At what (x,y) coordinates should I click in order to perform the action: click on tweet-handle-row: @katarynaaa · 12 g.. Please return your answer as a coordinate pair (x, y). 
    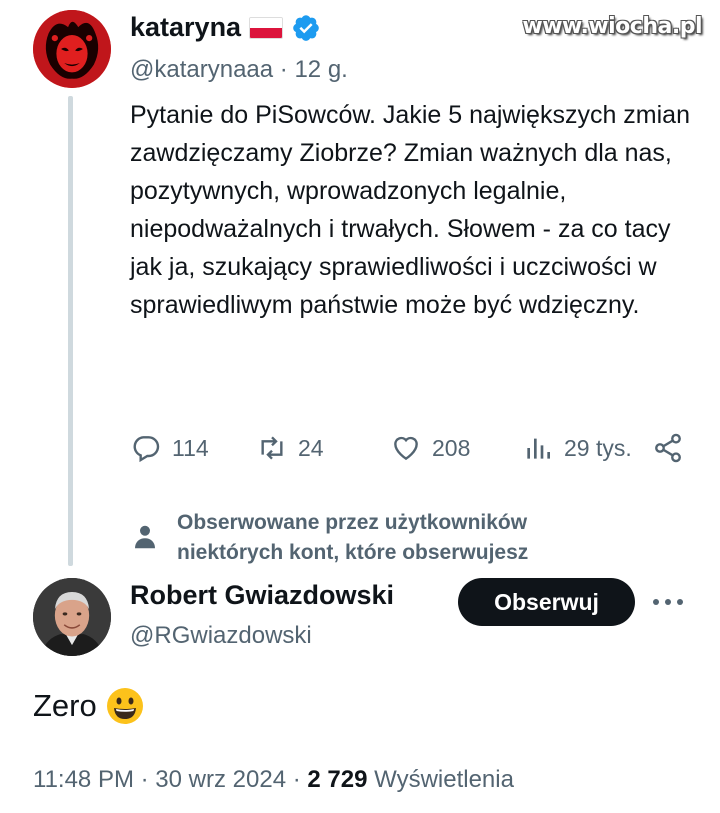
    Looking at the image, I should click on (239, 70).